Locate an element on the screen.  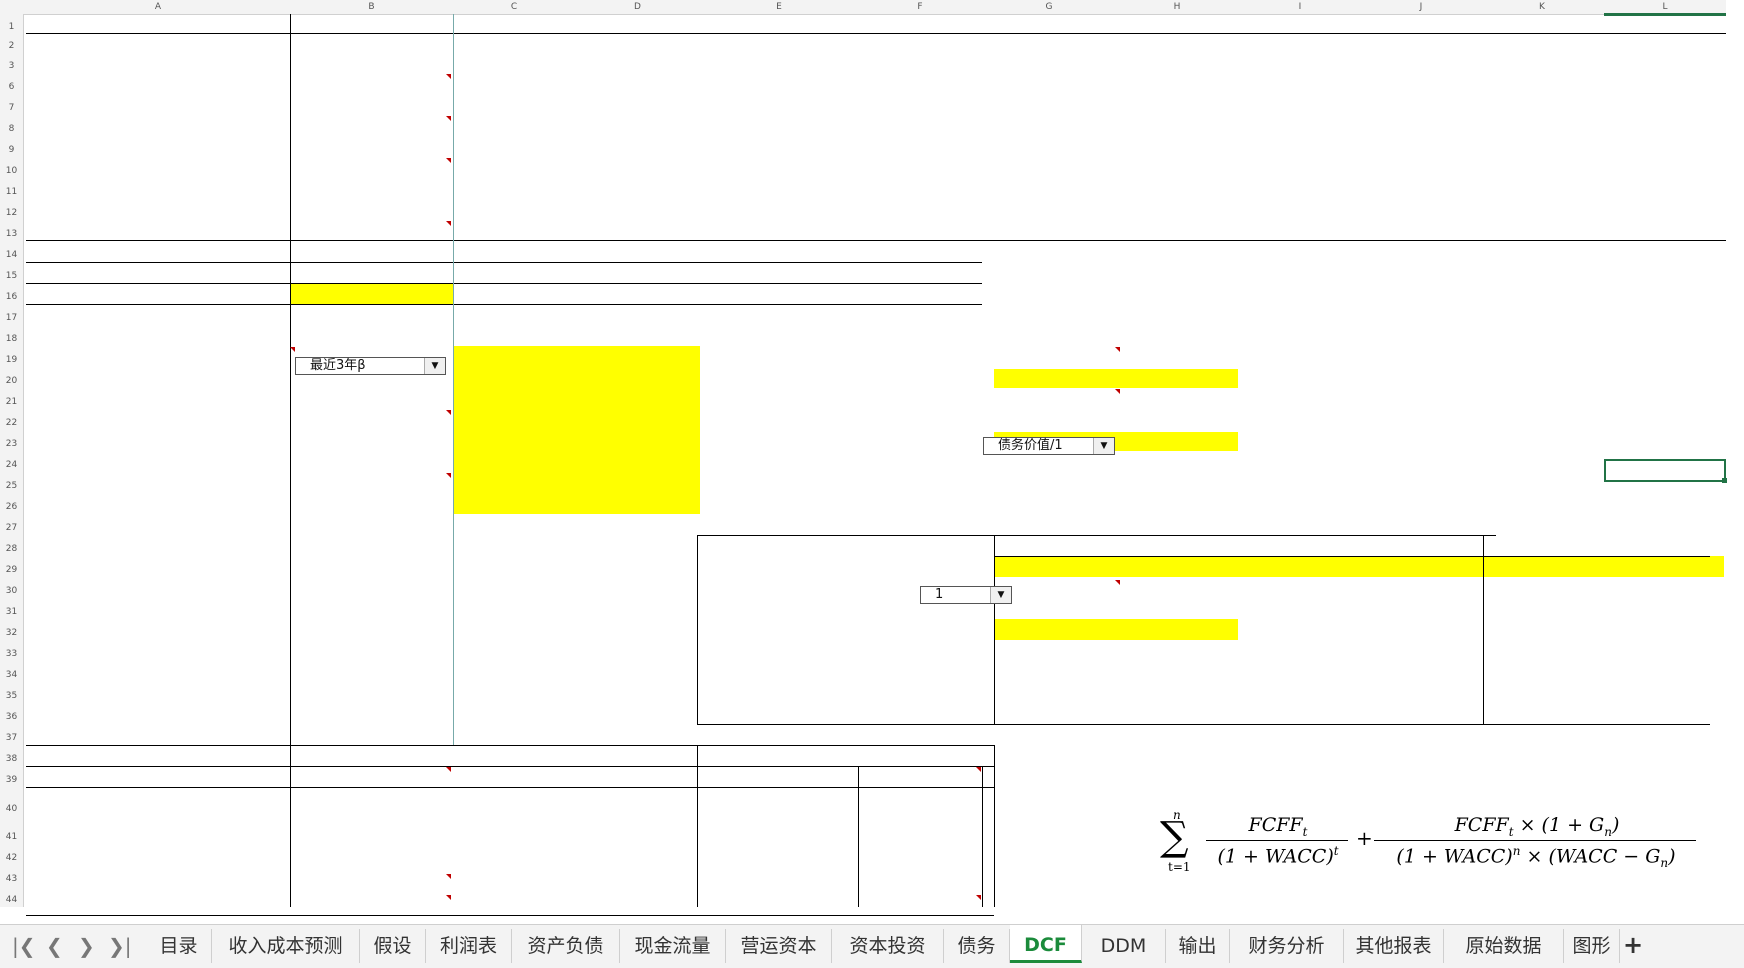
perp-factor-value is located at coordinates (1179, 651).